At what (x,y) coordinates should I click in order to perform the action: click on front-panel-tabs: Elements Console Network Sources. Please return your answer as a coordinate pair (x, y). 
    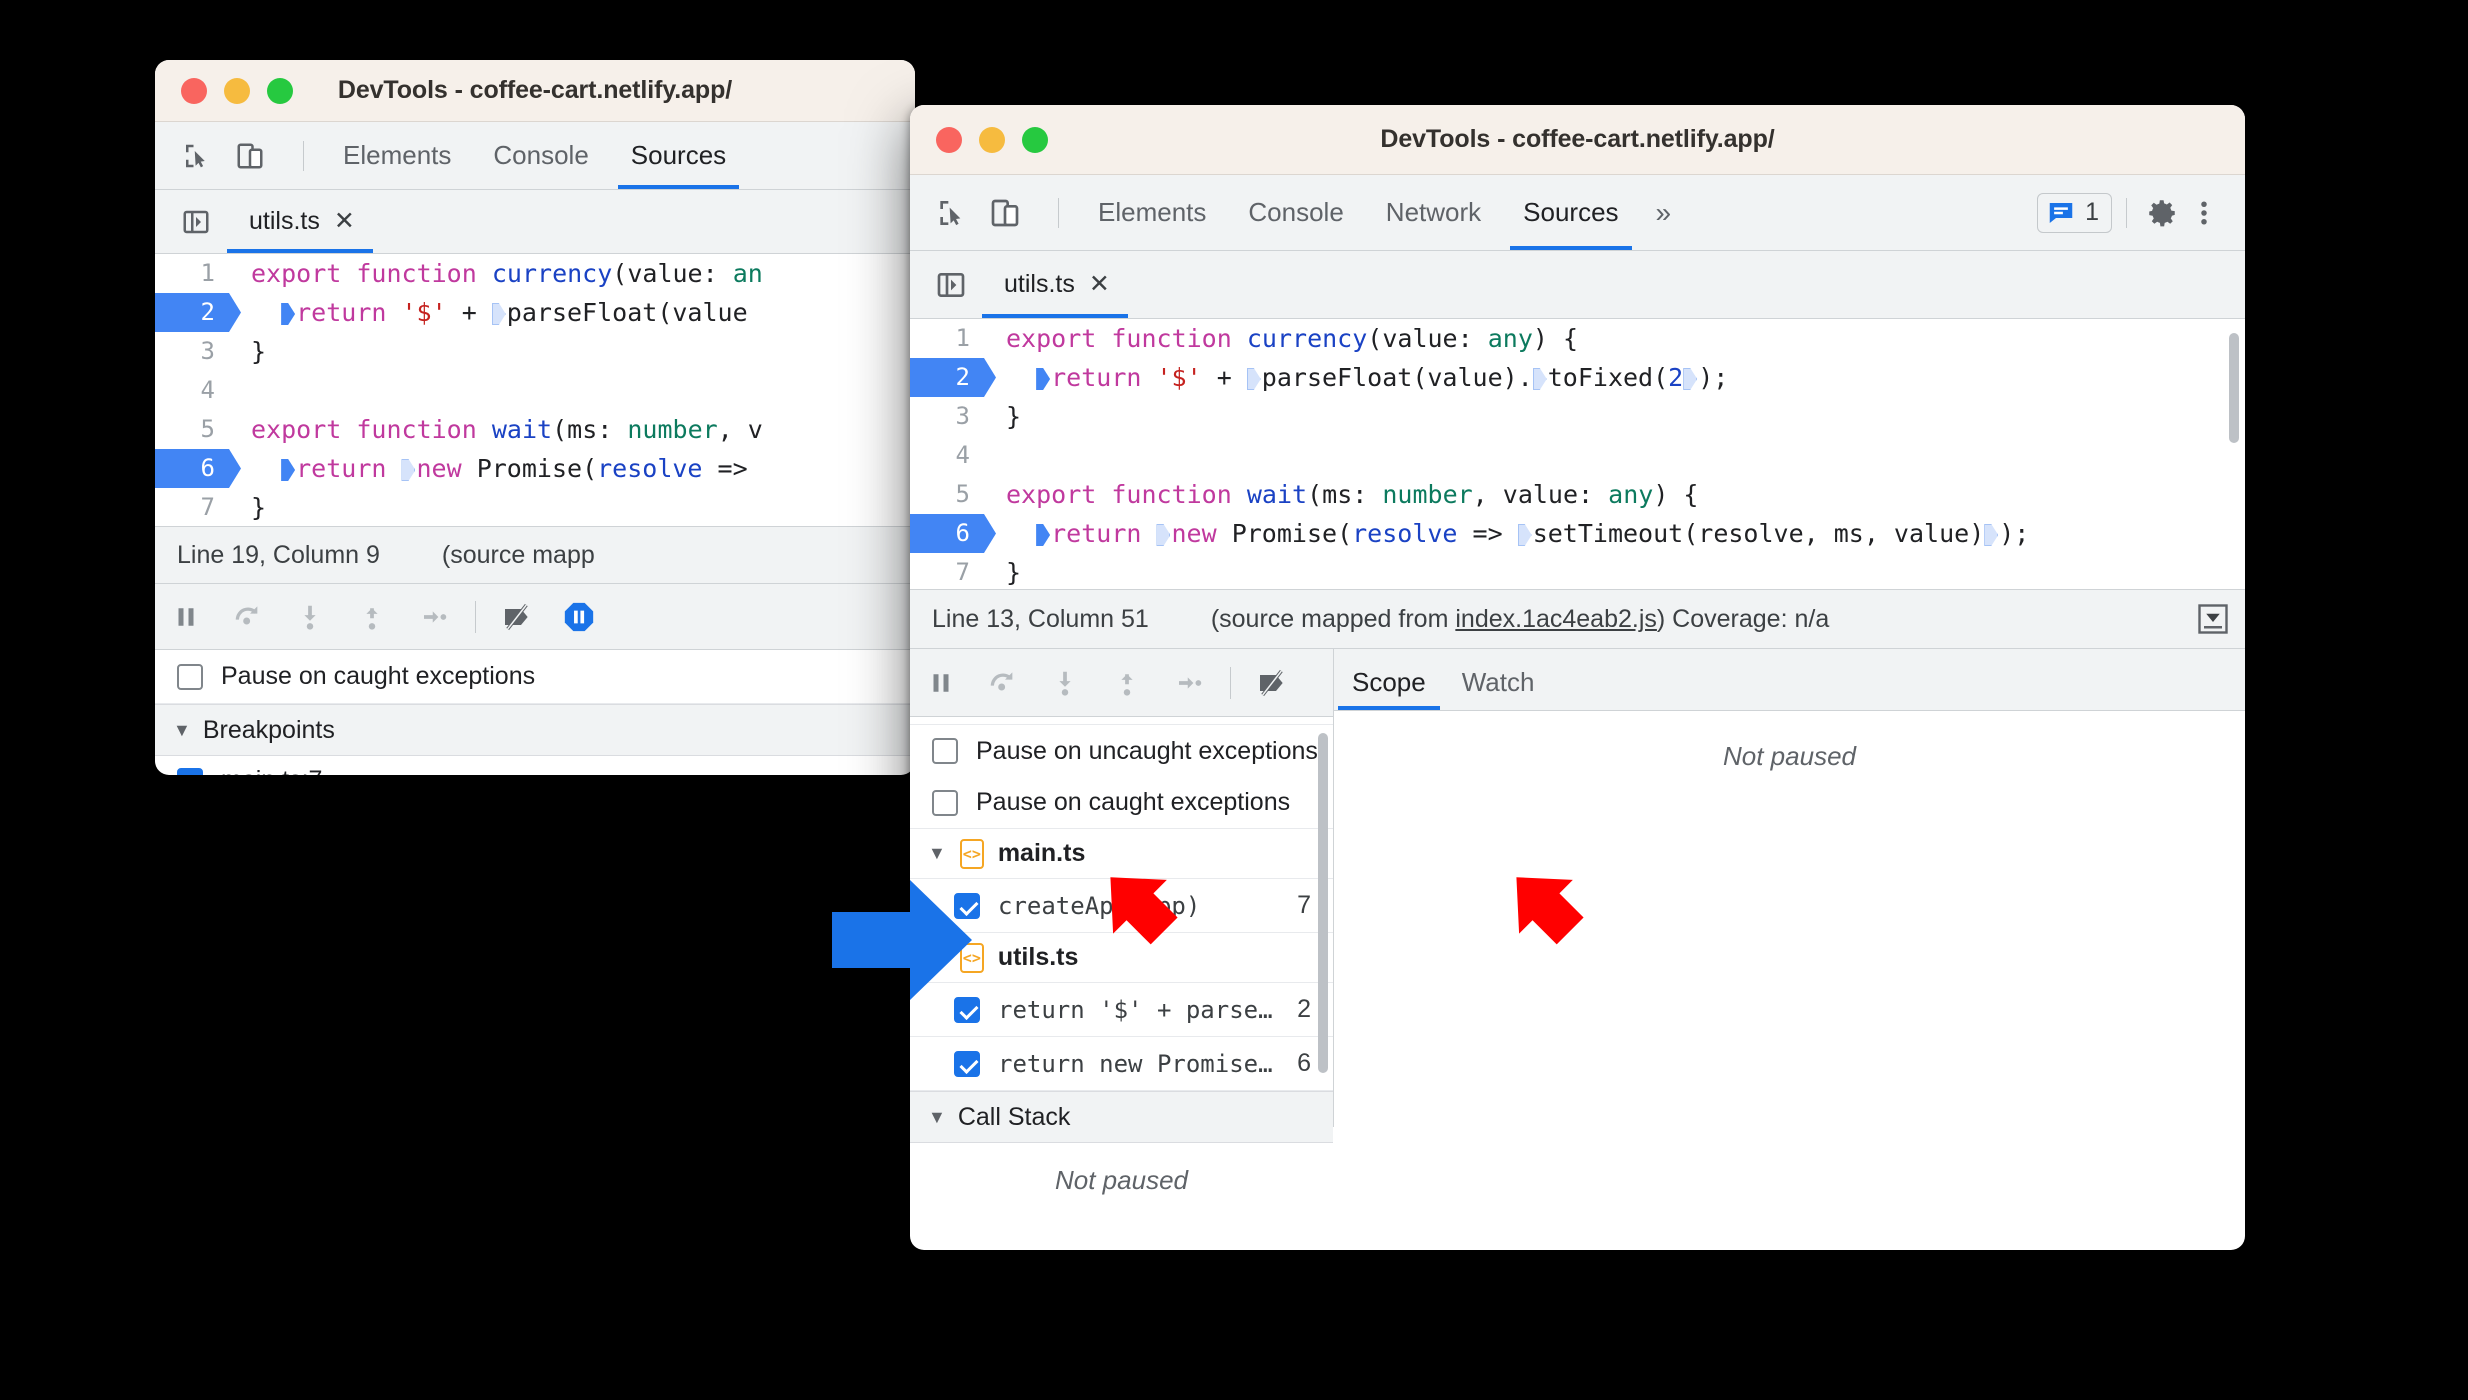
    Looking at the image, I should click on (1358, 212).